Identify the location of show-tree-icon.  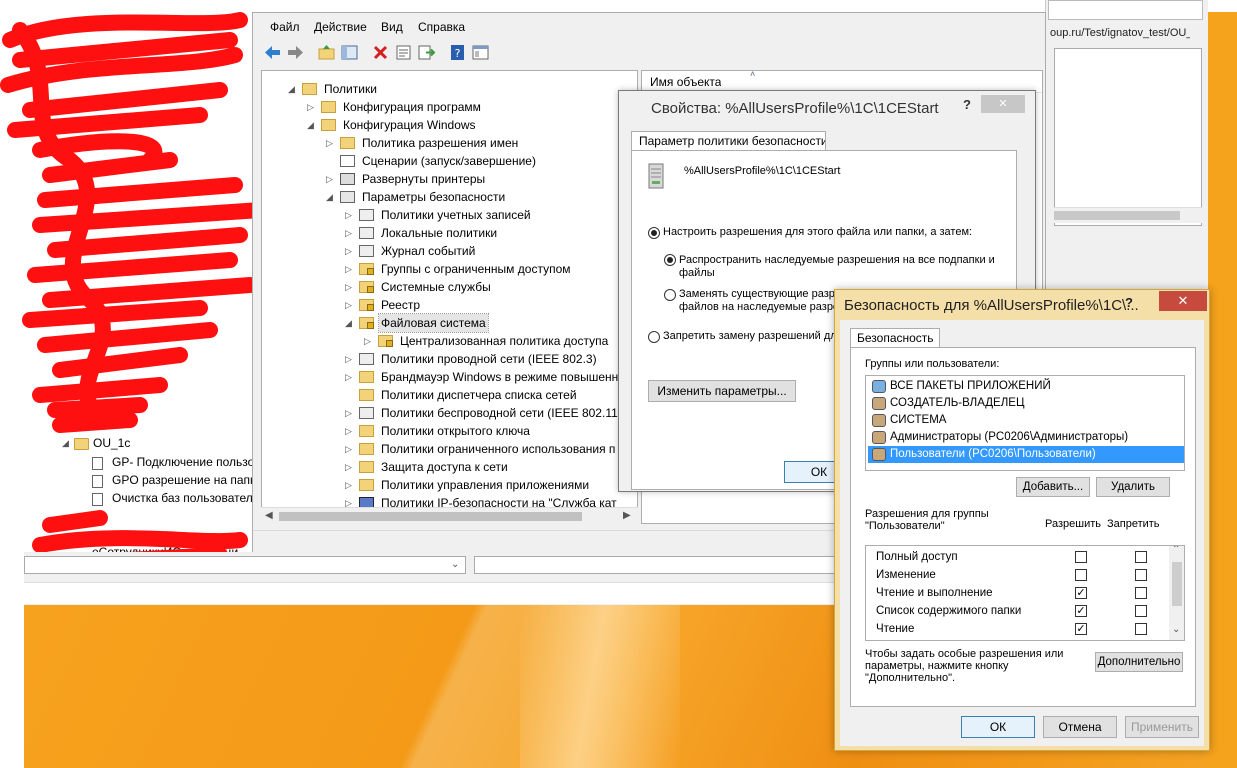
(349, 52).